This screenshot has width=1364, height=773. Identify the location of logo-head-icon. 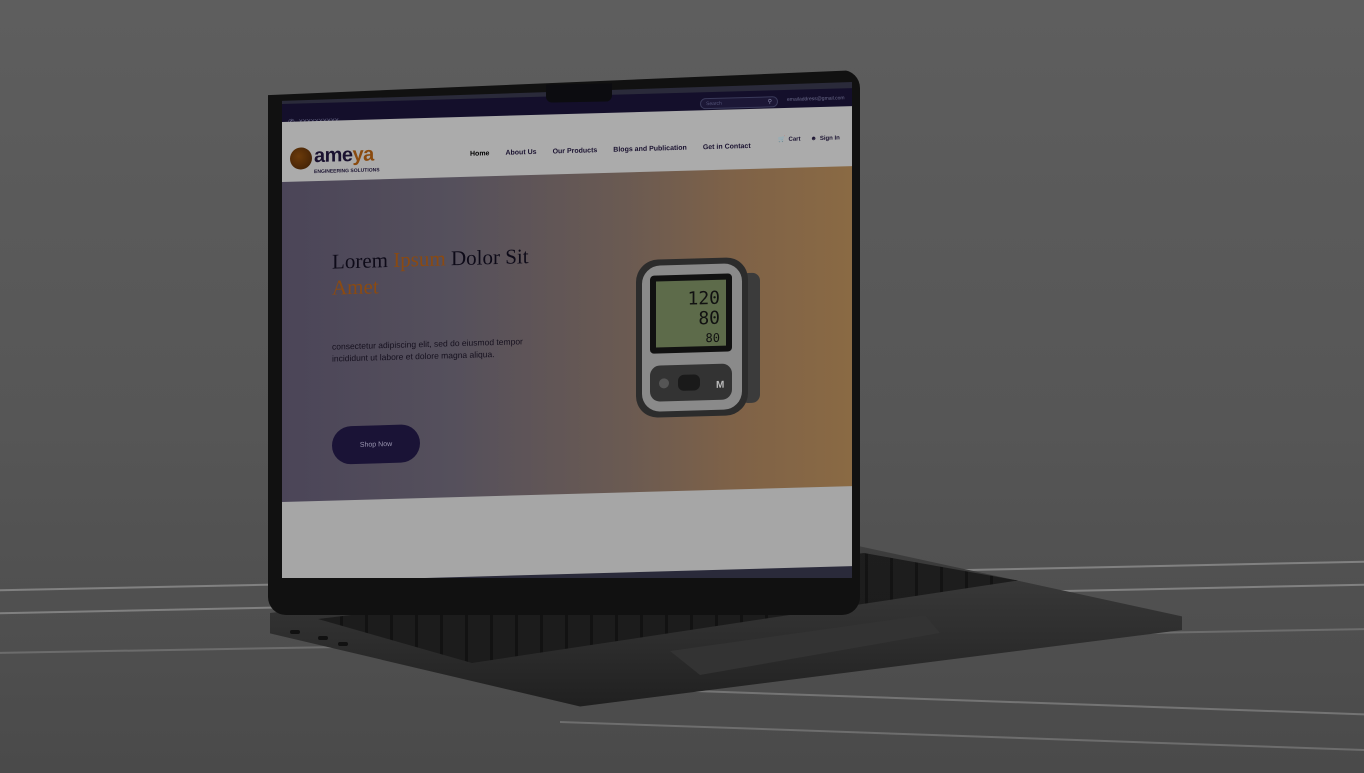
(301, 158).